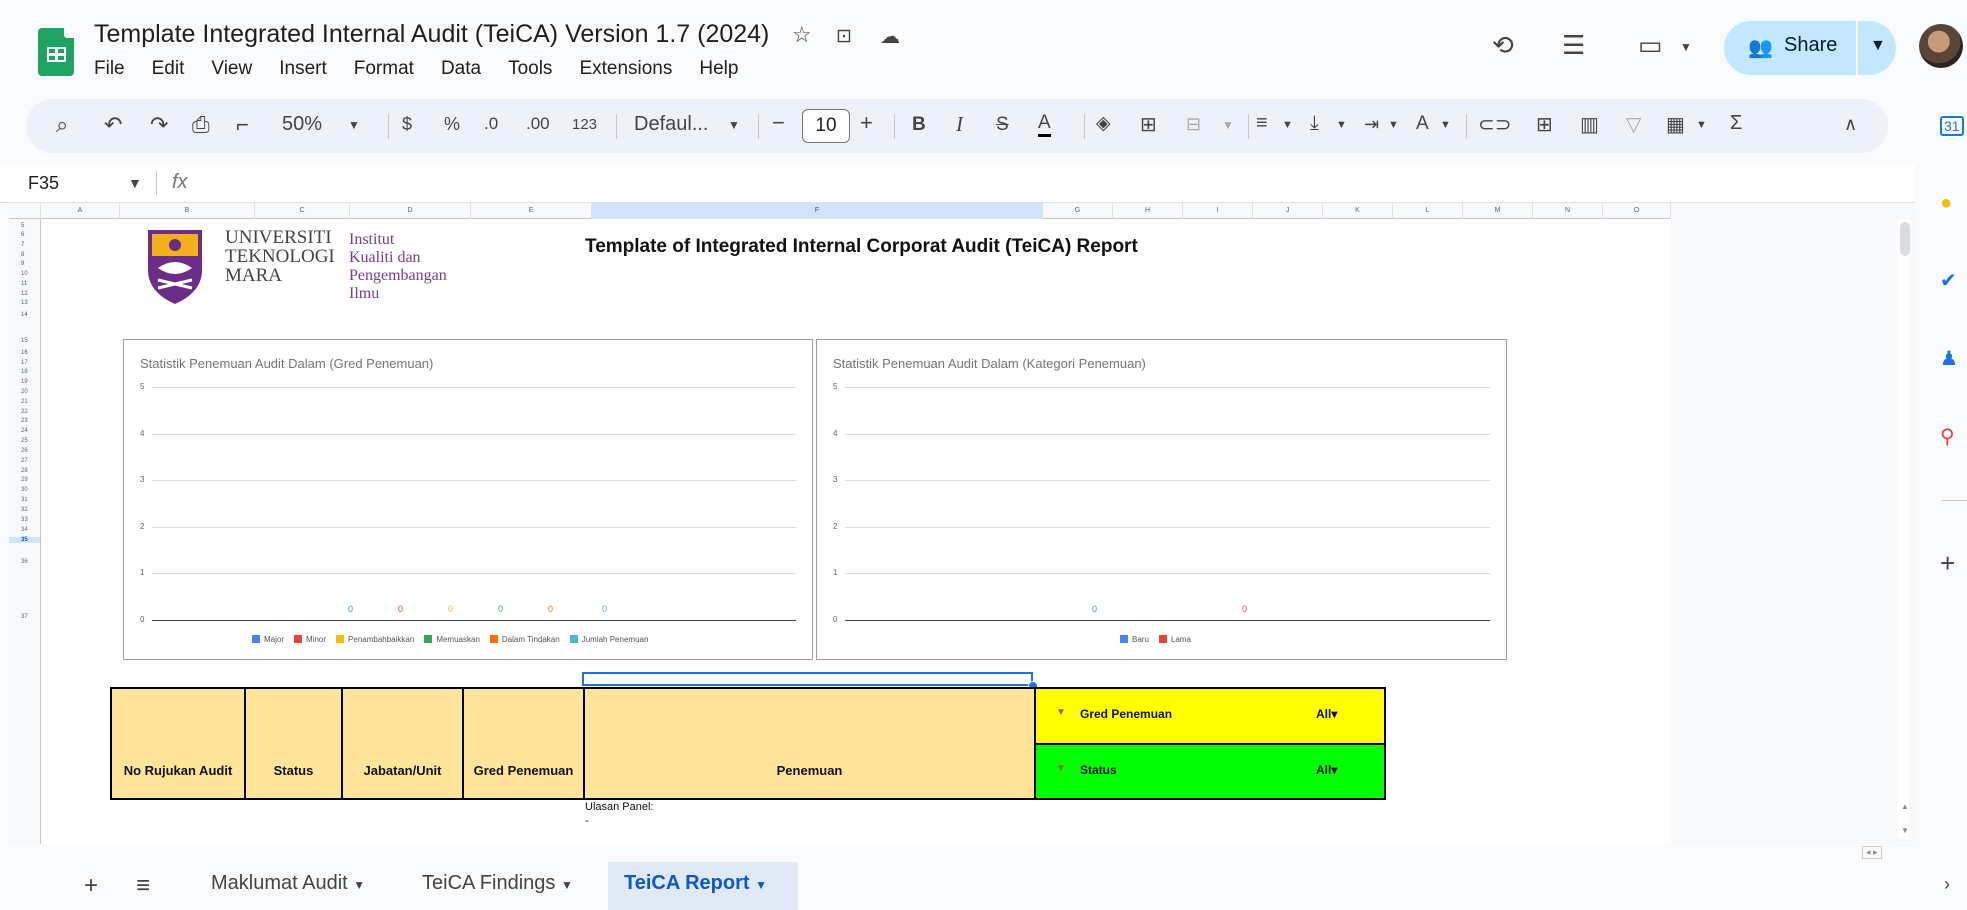  I want to click on rotation-dropdown-icon: ▼, so click(1445, 125).